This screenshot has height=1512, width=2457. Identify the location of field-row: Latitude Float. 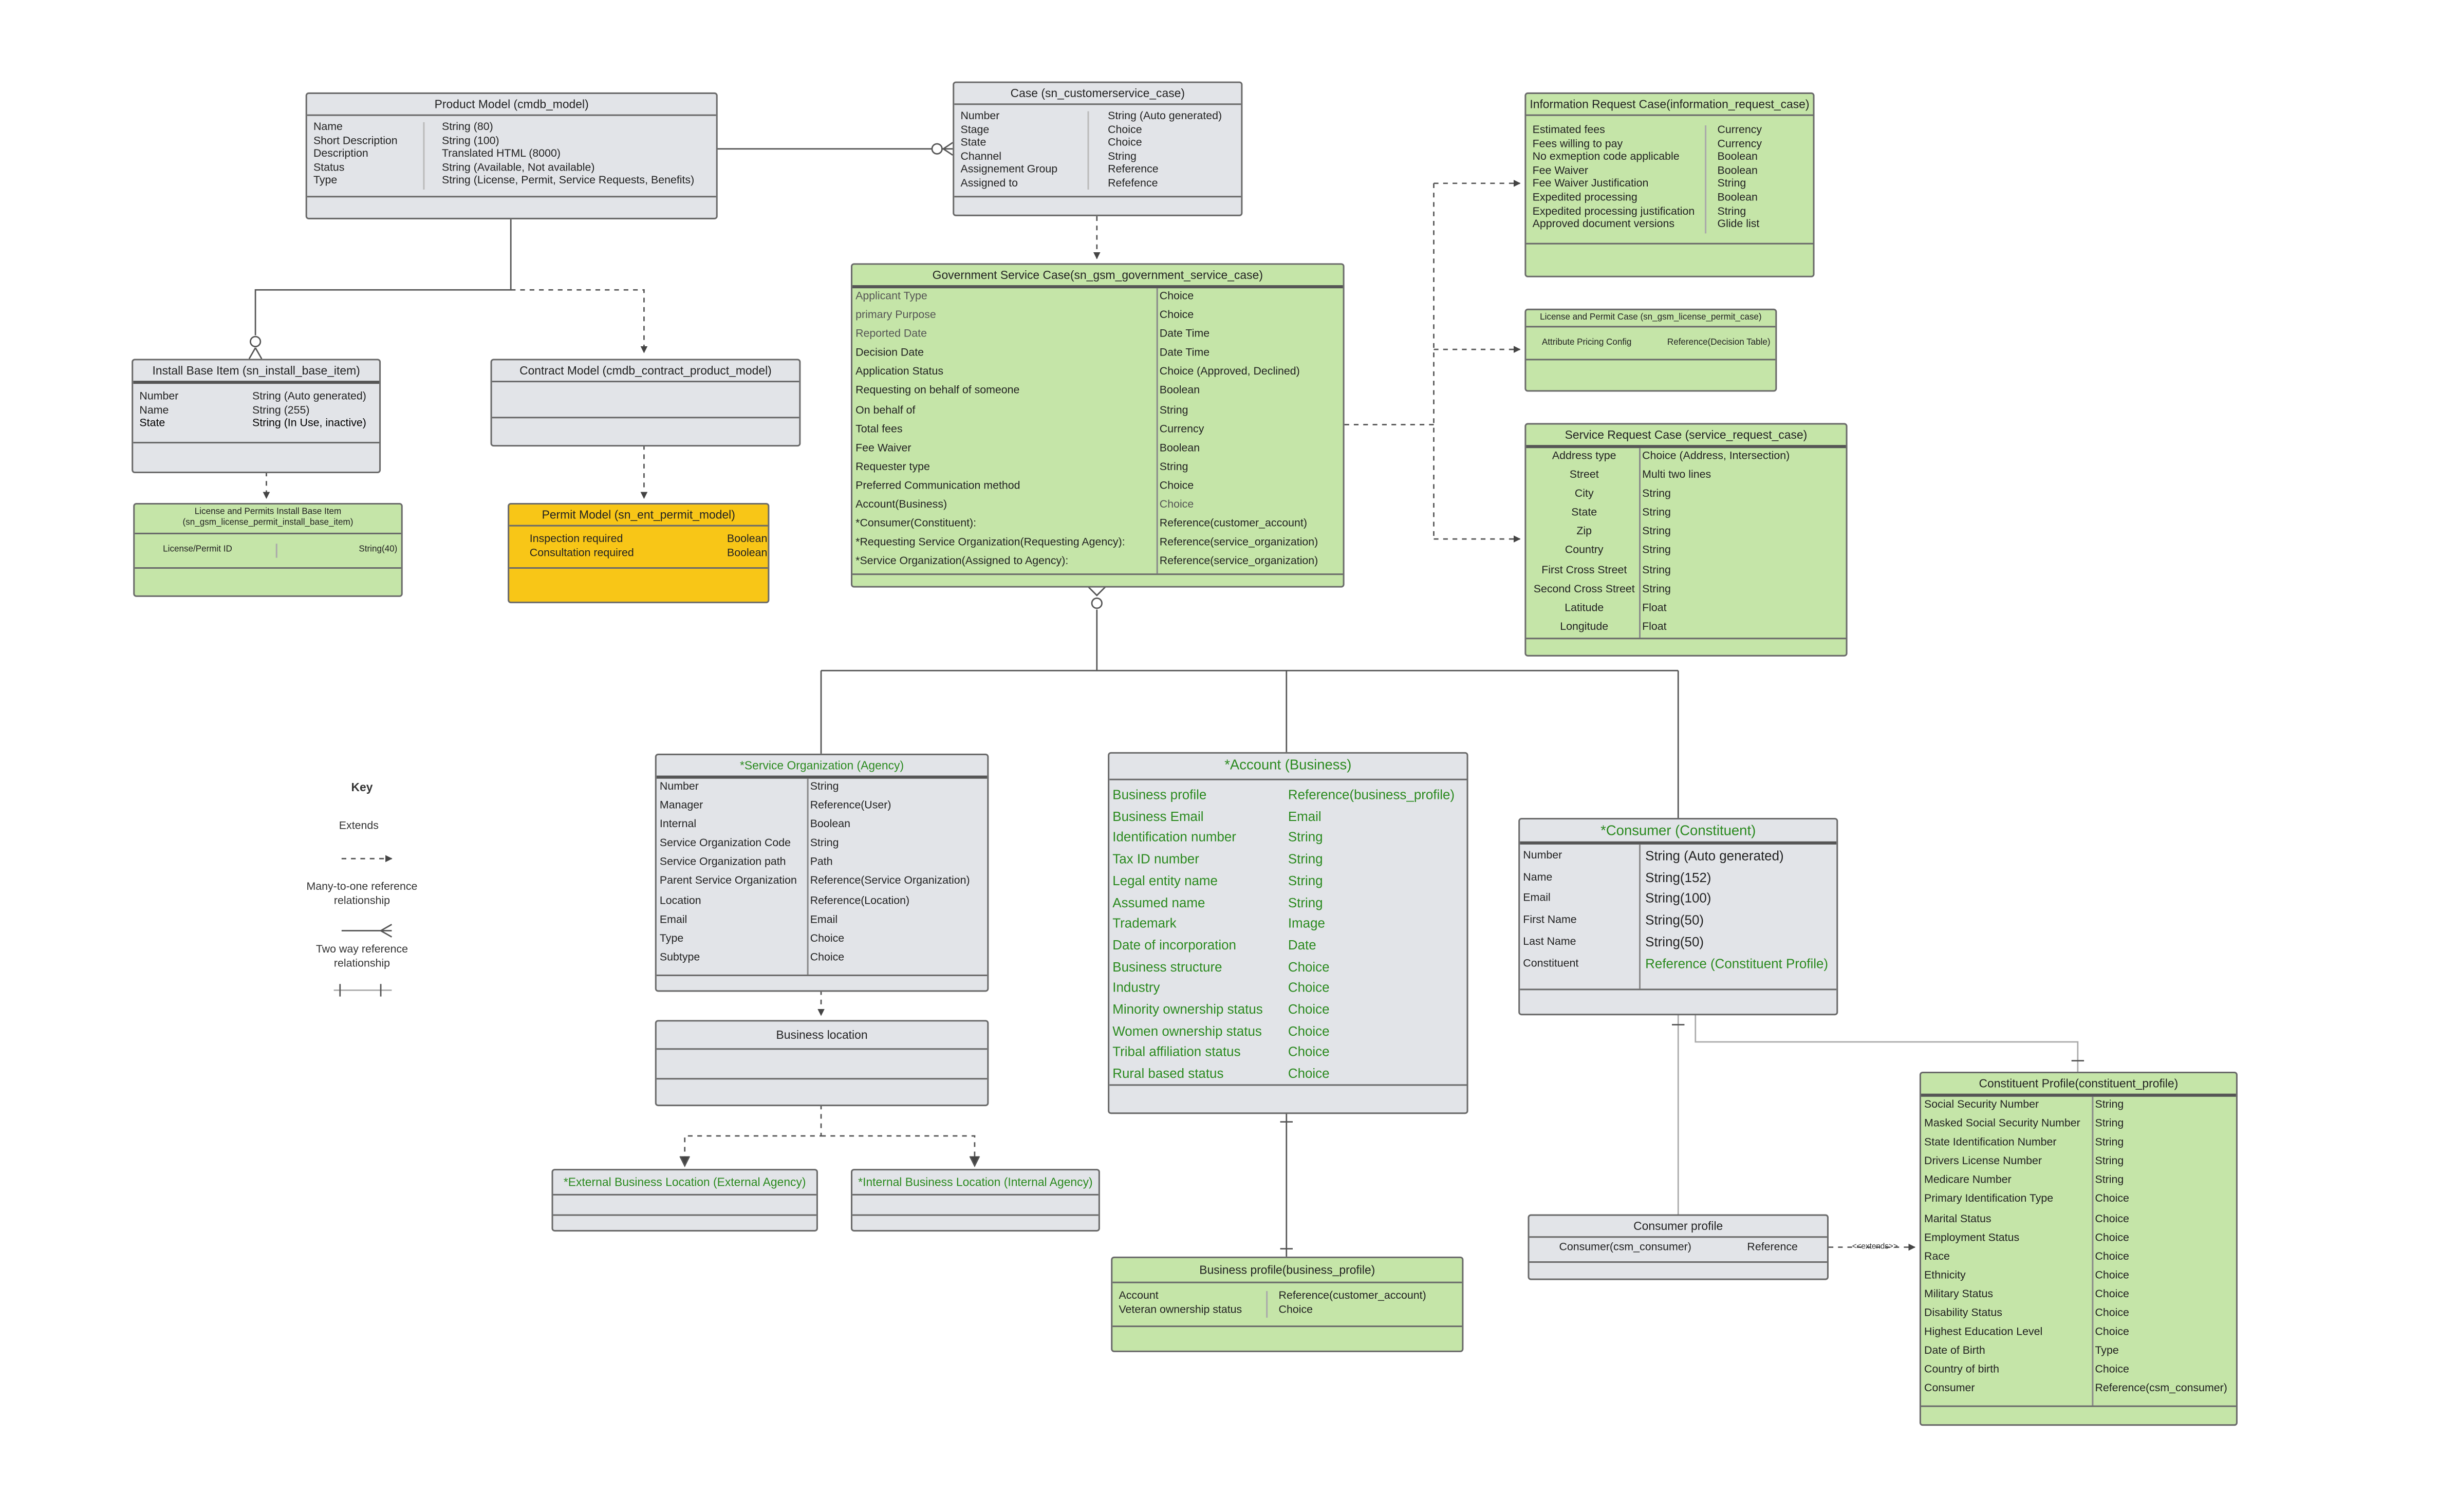
(1616, 609).